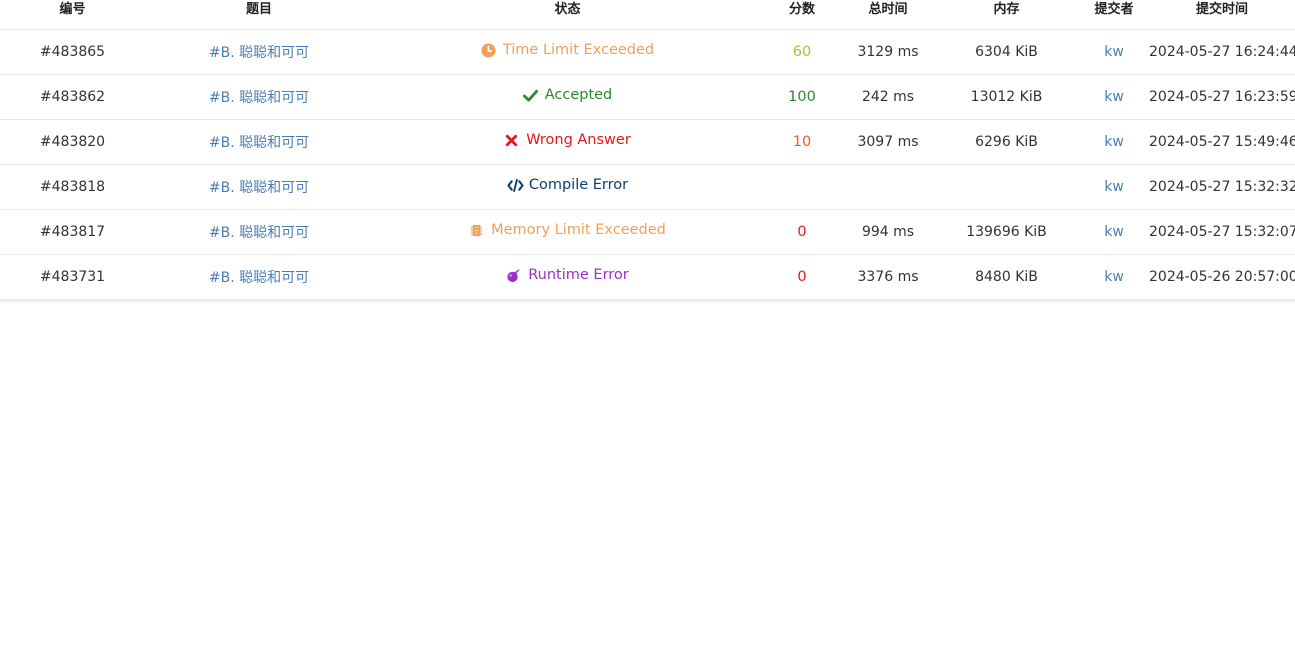 The width and height of the screenshot is (1295, 648). I want to click on submit-time-cell: 2024-05-27 15:32:07, so click(1222, 232).